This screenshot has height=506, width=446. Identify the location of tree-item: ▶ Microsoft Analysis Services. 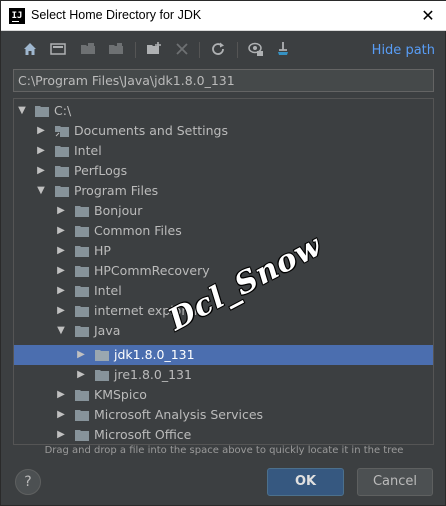
(223, 415).